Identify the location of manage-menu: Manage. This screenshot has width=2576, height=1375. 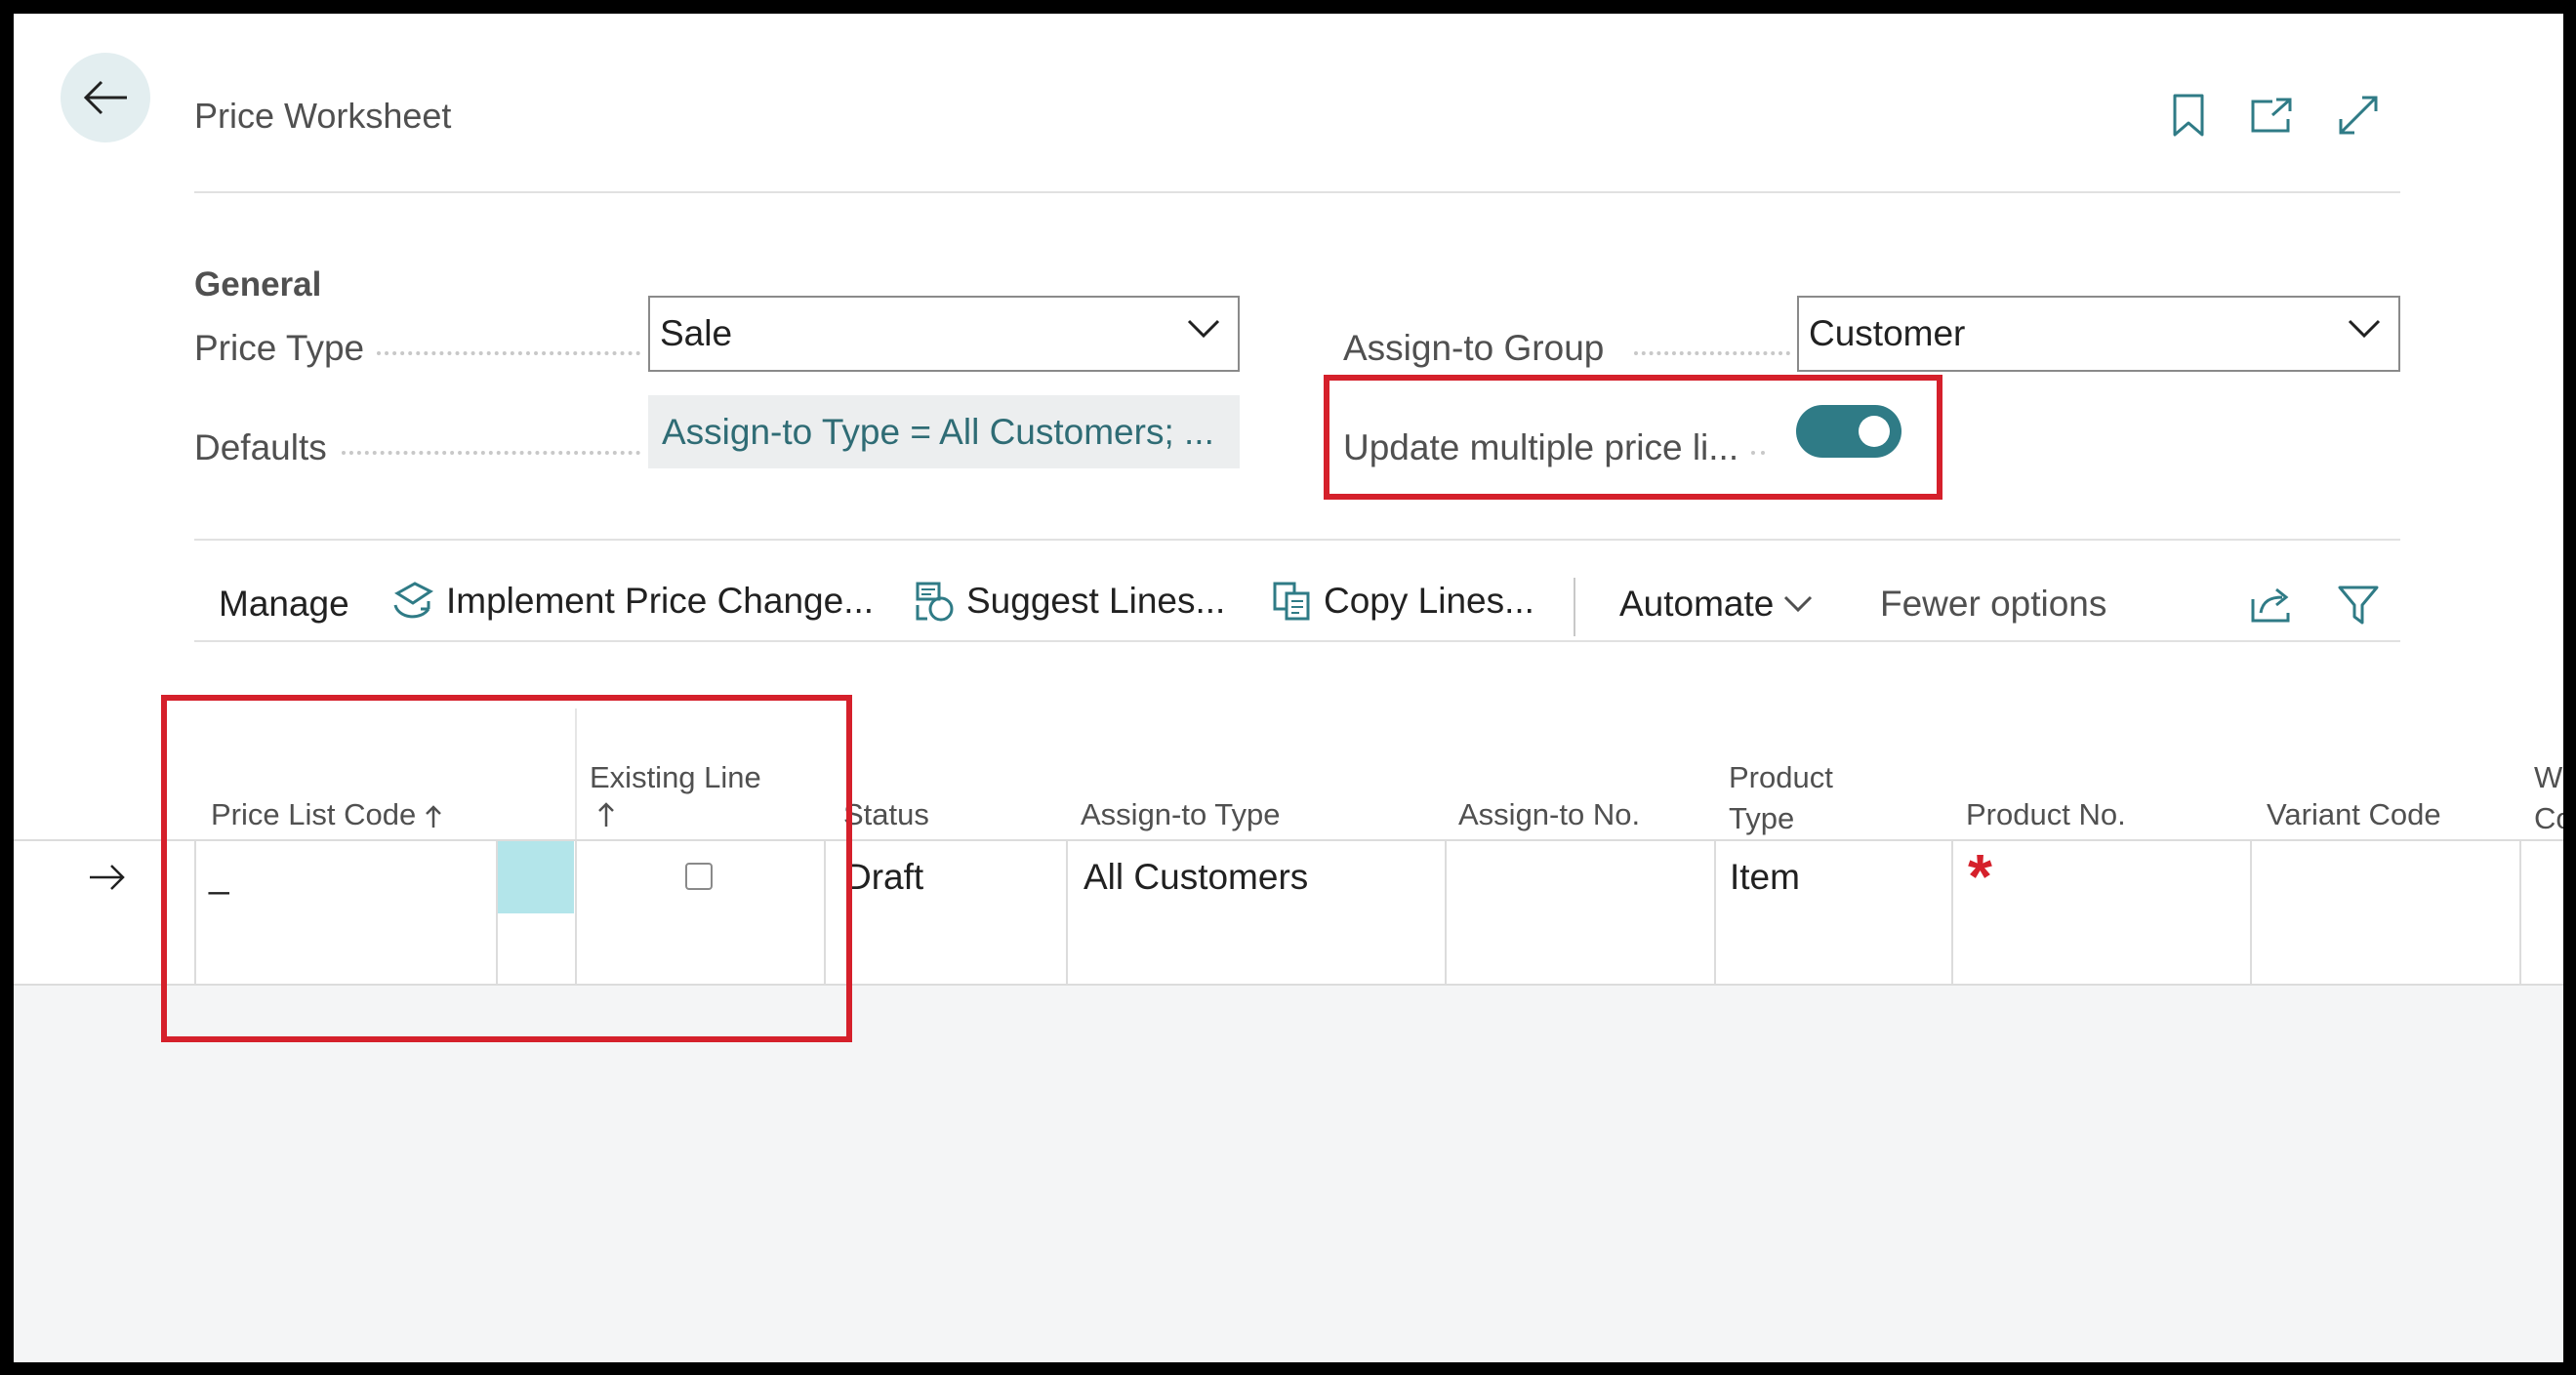
(284, 604).